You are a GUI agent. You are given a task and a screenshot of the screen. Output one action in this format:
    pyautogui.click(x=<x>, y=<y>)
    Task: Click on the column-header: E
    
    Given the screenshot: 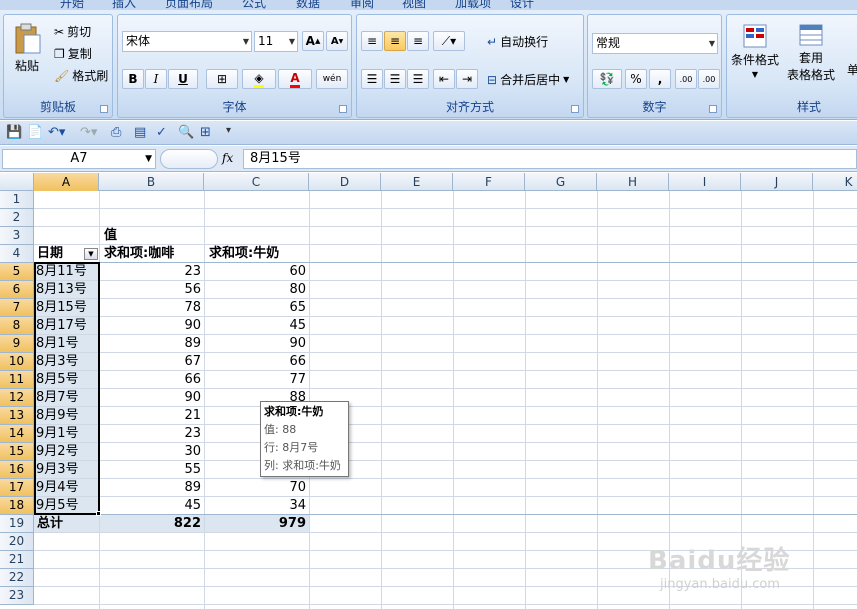 What is the action you would take?
    pyautogui.click(x=417, y=182)
    